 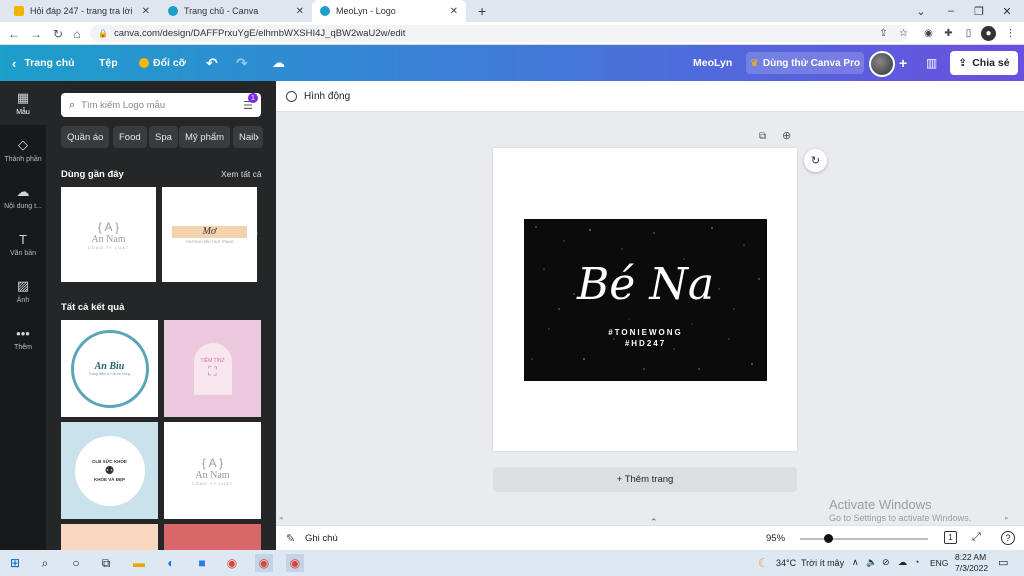 I want to click on share-page-icon: ⇪, so click(x=883, y=33).